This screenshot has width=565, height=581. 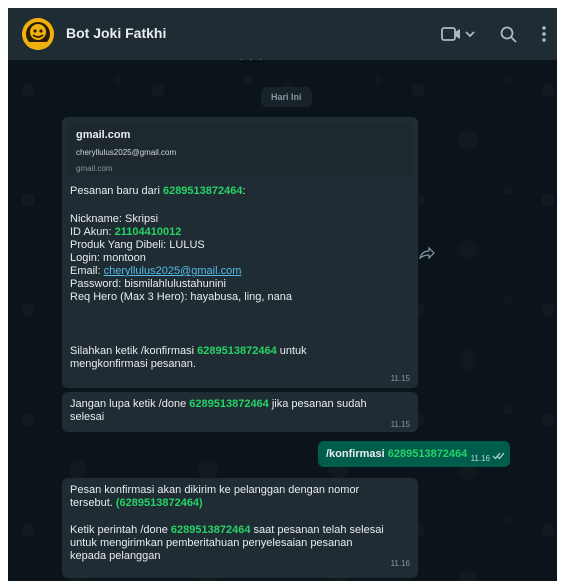 I want to click on info-line-2-label: tersebut., so click(x=93, y=503).